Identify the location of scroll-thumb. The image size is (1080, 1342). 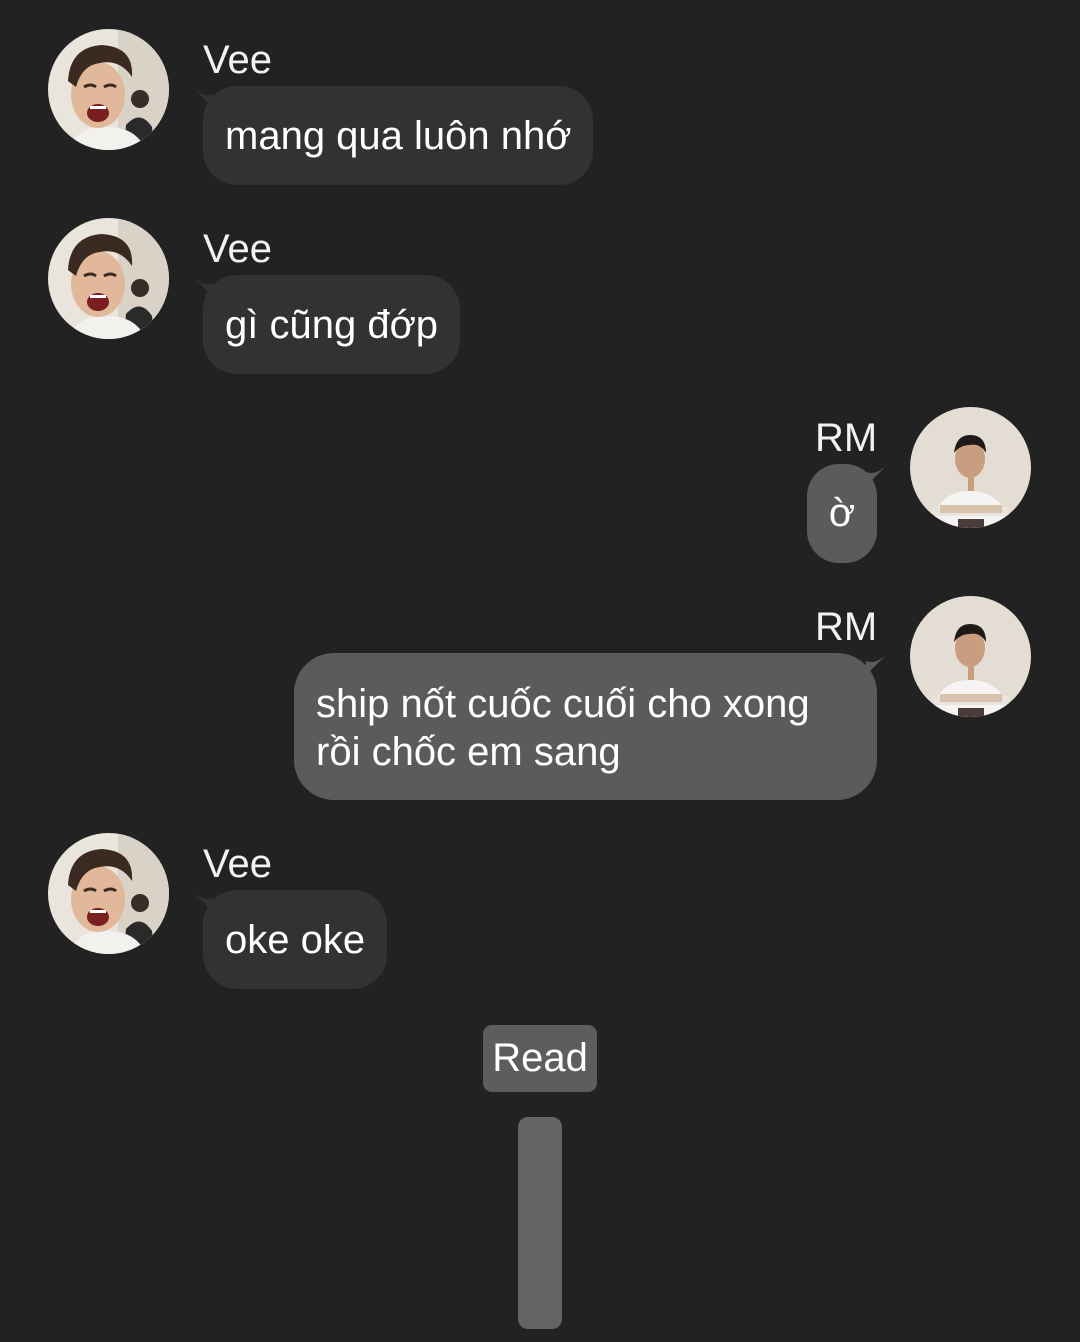
(540, 1223).